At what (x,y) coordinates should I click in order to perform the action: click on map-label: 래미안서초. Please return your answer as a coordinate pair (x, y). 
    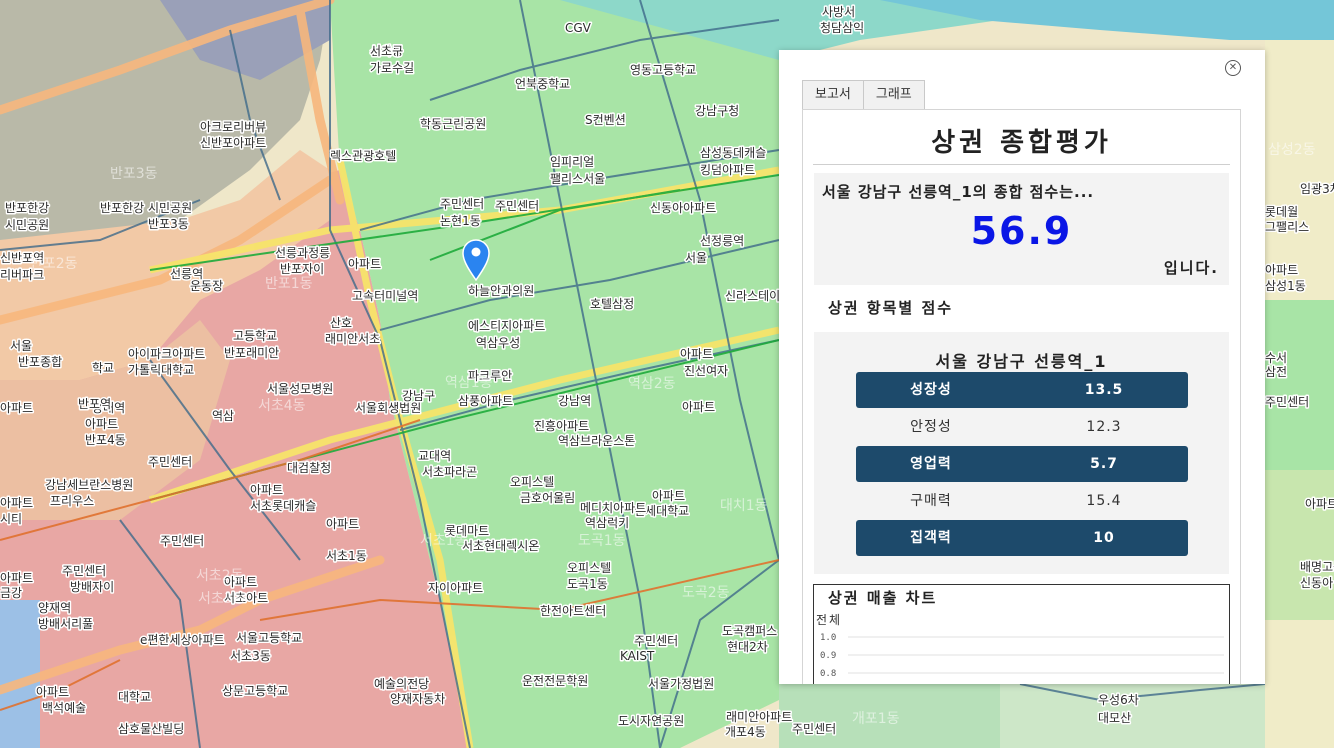
    Looking at the image, I should click on (352, 339).